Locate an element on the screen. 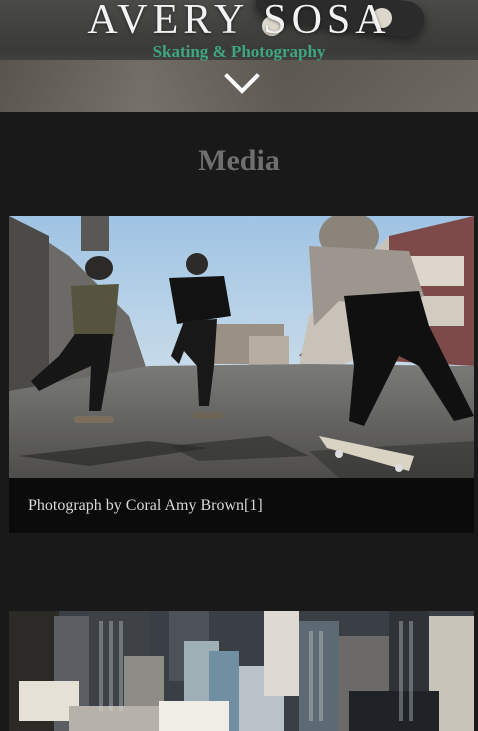 The image size is (478, 731). site-subtitle: Skating & Photography is located at coordinates (239, 51).